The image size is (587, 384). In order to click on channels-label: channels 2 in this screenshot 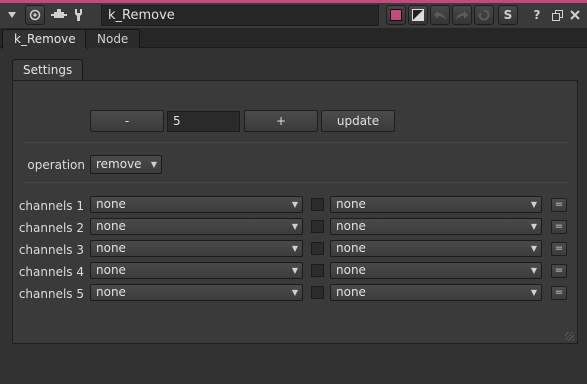, I will do `click(51, 228)`.